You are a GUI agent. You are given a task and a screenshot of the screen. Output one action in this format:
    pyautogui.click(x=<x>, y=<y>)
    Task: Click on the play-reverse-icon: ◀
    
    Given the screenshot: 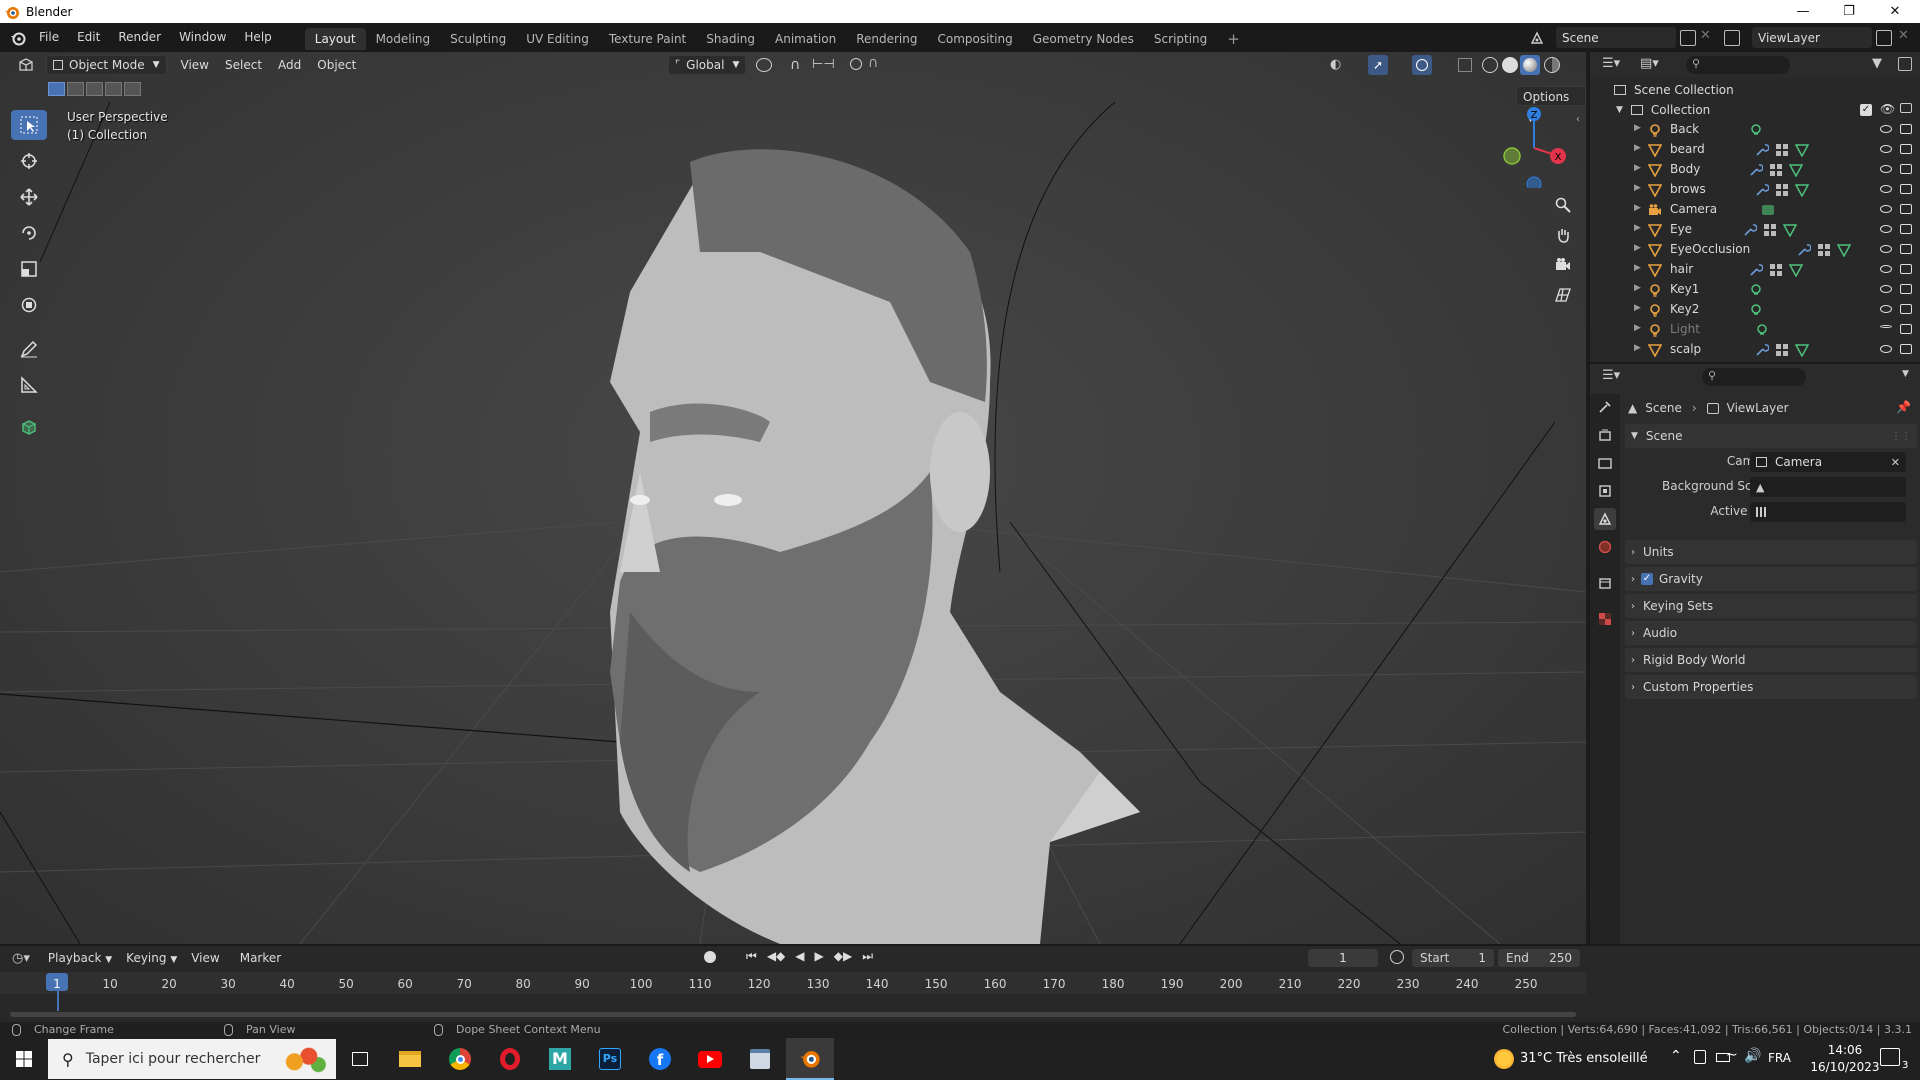 What is the action you would take?
    pyautogui.click(x=799, y=956)
    